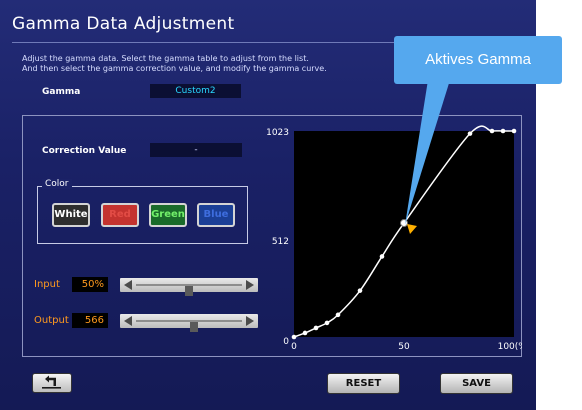 This screenshot has width=582, height=410. What do you see at coordinates (363, 383) in the screenshot?
I see `reset-button: RESET` at bounding box center [363, 383].